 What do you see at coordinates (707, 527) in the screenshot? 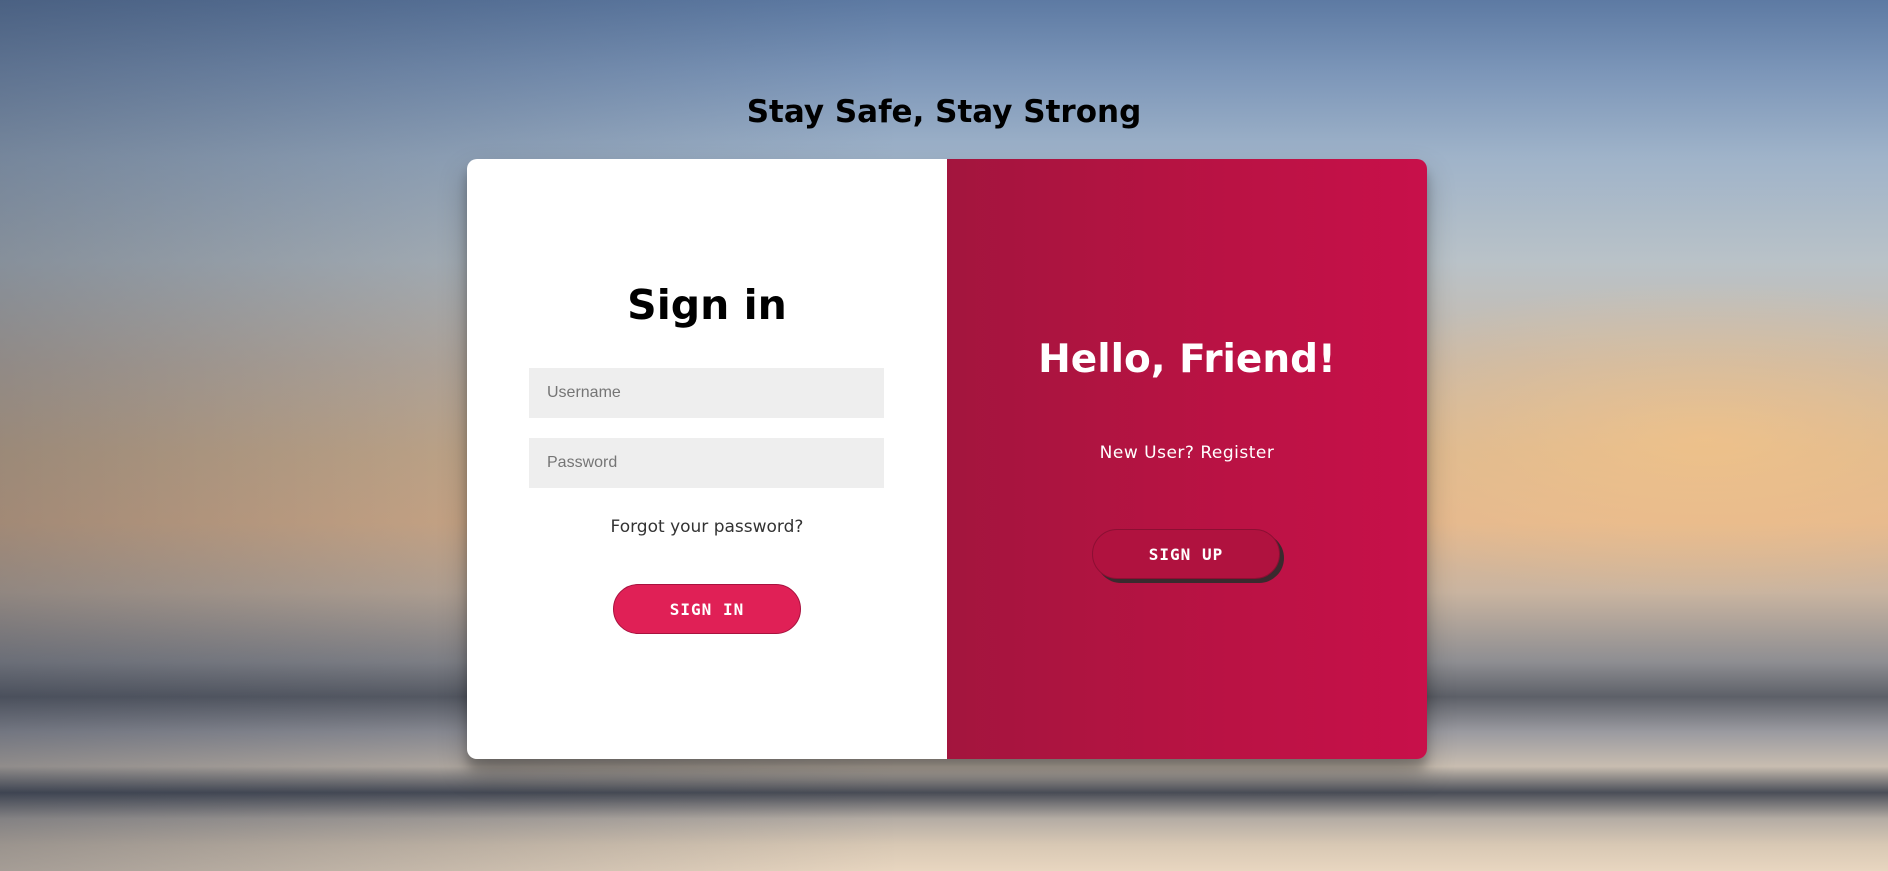
I see `forgot-password-link: Forgot your password?` at bounding box center [707, 527].